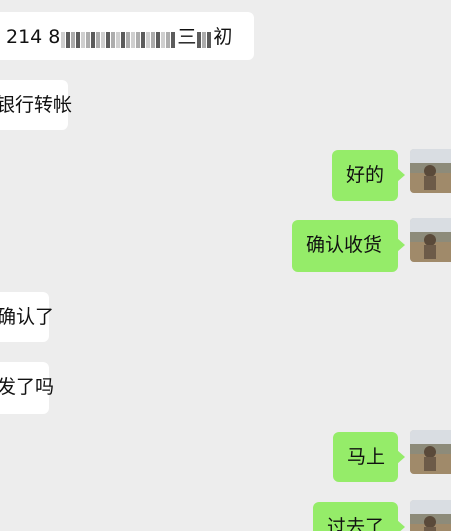 This screenshot has width=451, height=531. Describe the element at coordinates (344, 245) in the screenshot. I see `message-text: 确认收货` at that location.